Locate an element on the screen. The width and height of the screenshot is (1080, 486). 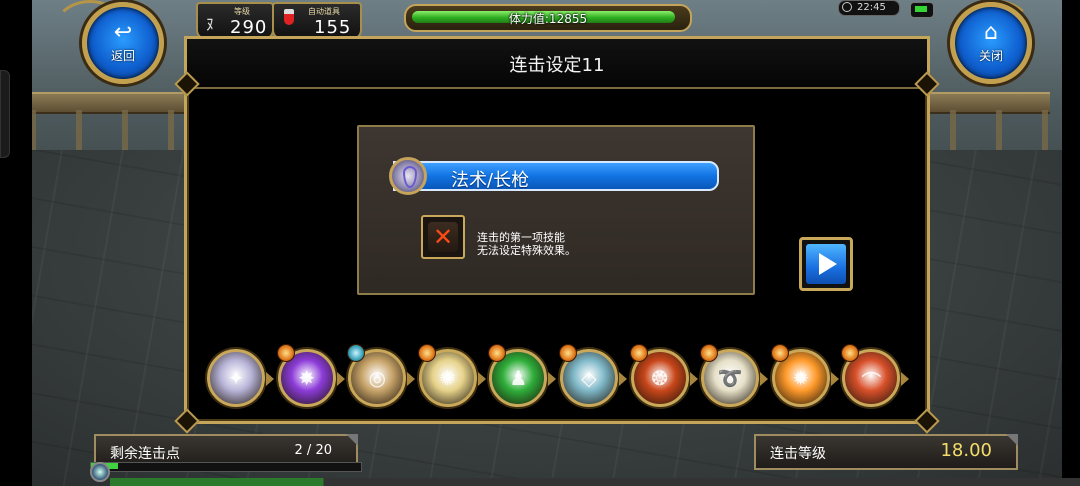
clock-time: 22:45 is located at coordinates (871, 7).